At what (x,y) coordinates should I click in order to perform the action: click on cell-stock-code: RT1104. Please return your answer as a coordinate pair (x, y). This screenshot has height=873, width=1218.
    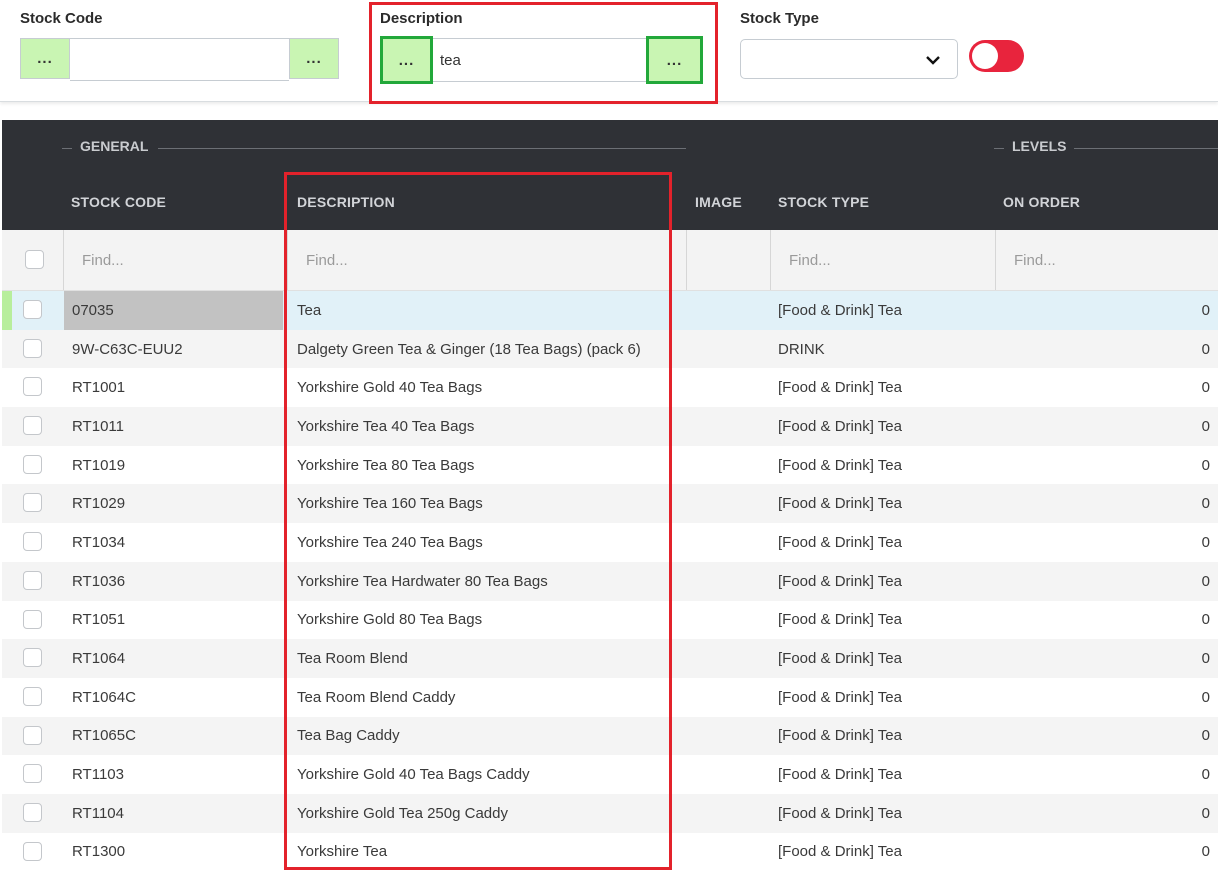
    Looking at the image, I should click on (98, 813).